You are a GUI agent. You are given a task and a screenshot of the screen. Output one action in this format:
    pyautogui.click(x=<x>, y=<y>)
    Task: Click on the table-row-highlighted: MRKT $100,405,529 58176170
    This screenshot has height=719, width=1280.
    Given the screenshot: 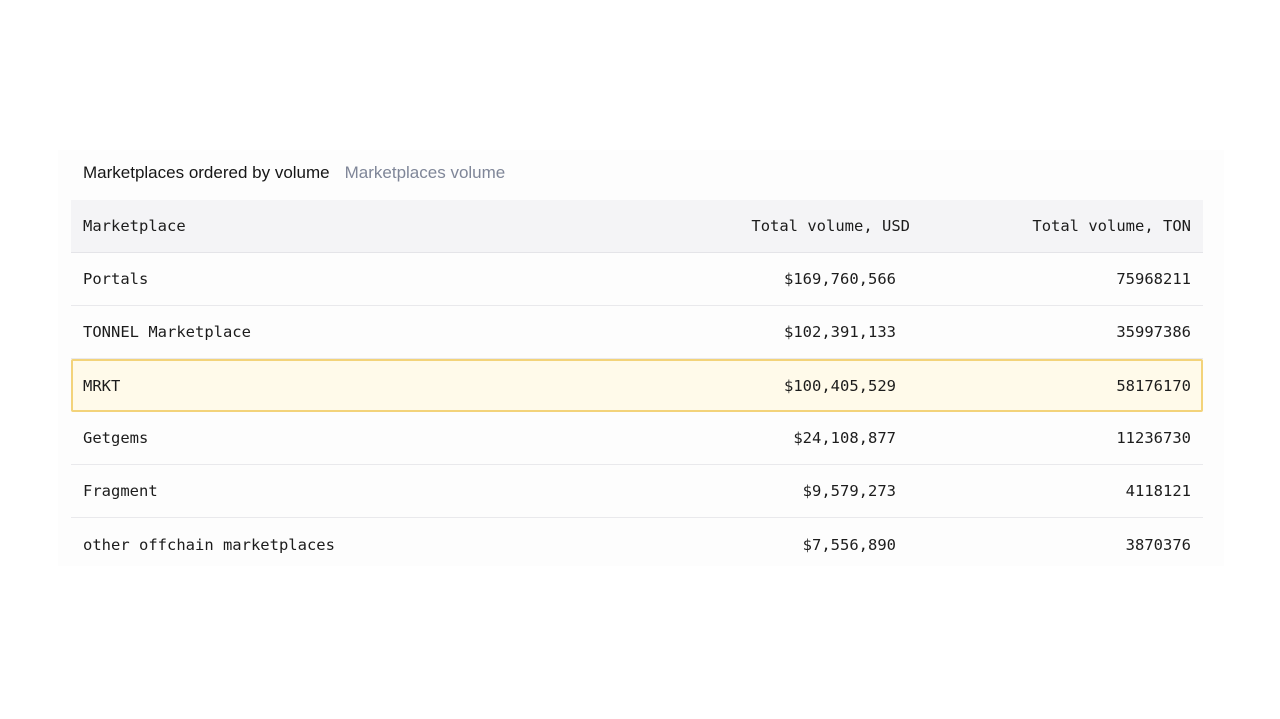 What is the action you would take?
    pyautogui.click(x=637, y=385)
    